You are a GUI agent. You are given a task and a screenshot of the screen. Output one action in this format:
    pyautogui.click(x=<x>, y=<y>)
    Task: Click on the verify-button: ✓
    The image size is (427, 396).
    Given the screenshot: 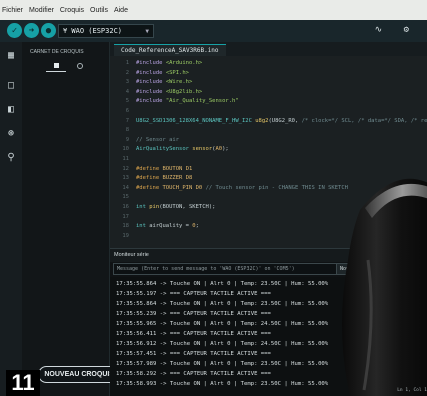 What is the action you would take?
    pyautogui.click(x=14, y=30)
    